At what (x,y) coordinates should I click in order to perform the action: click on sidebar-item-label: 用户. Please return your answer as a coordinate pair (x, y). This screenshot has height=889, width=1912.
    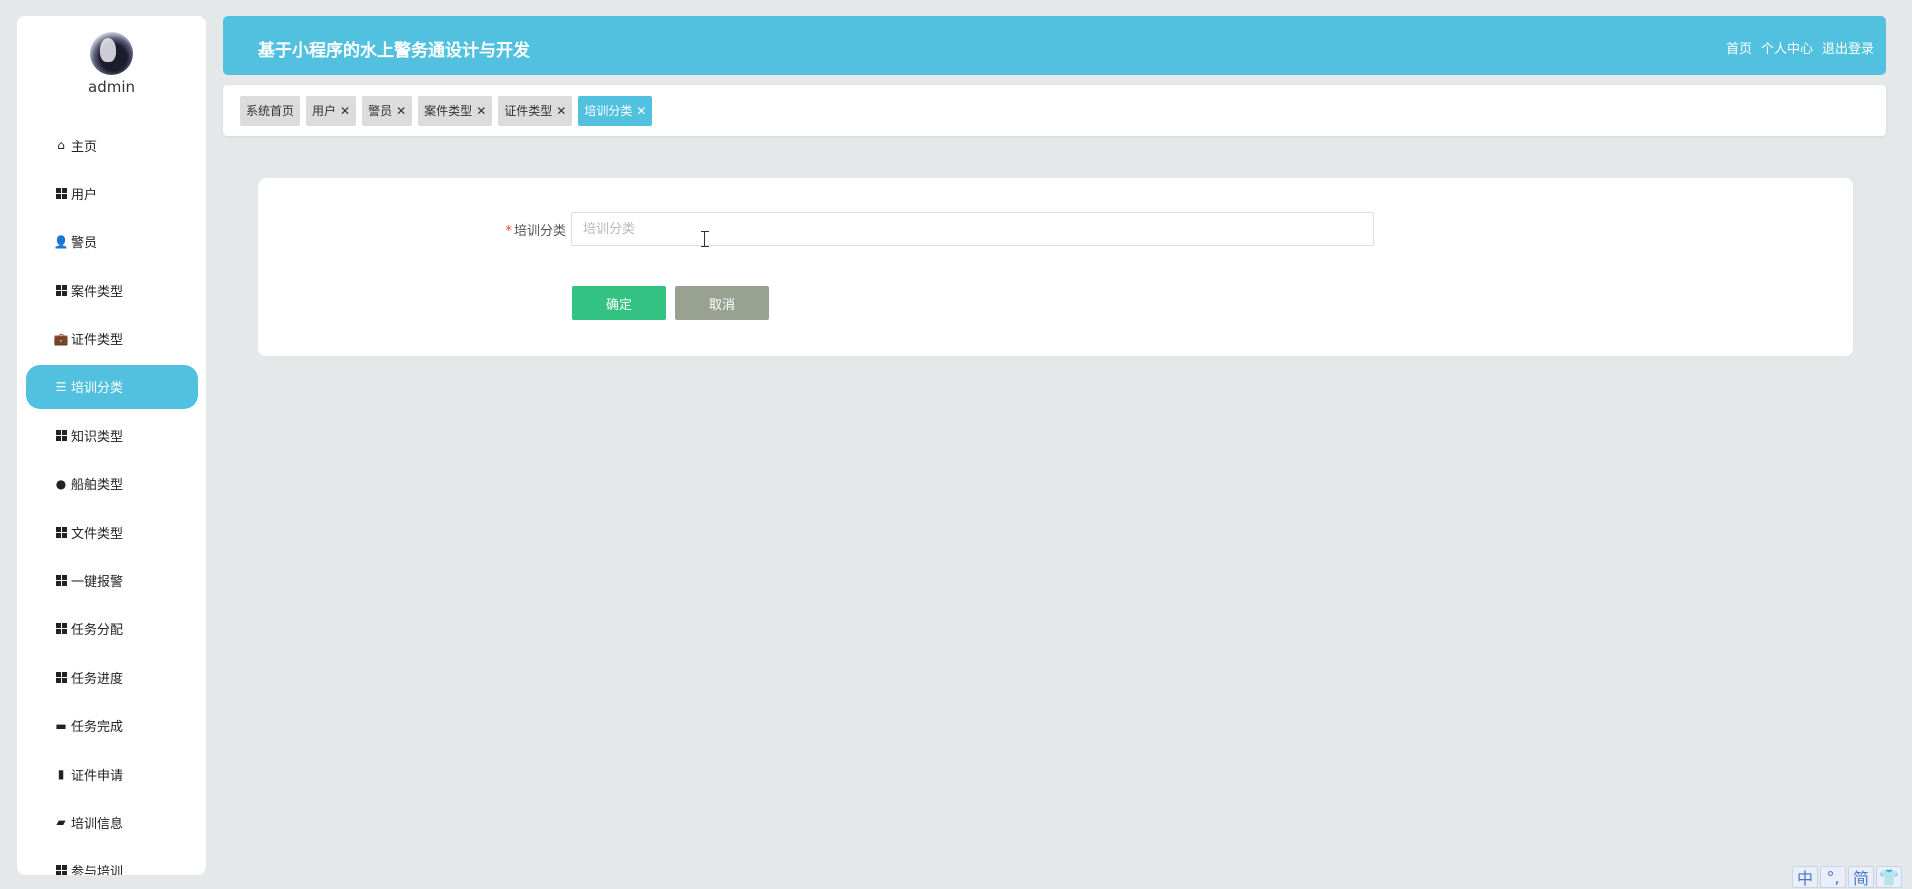
    Looking at the image, I should click on (84, 193).